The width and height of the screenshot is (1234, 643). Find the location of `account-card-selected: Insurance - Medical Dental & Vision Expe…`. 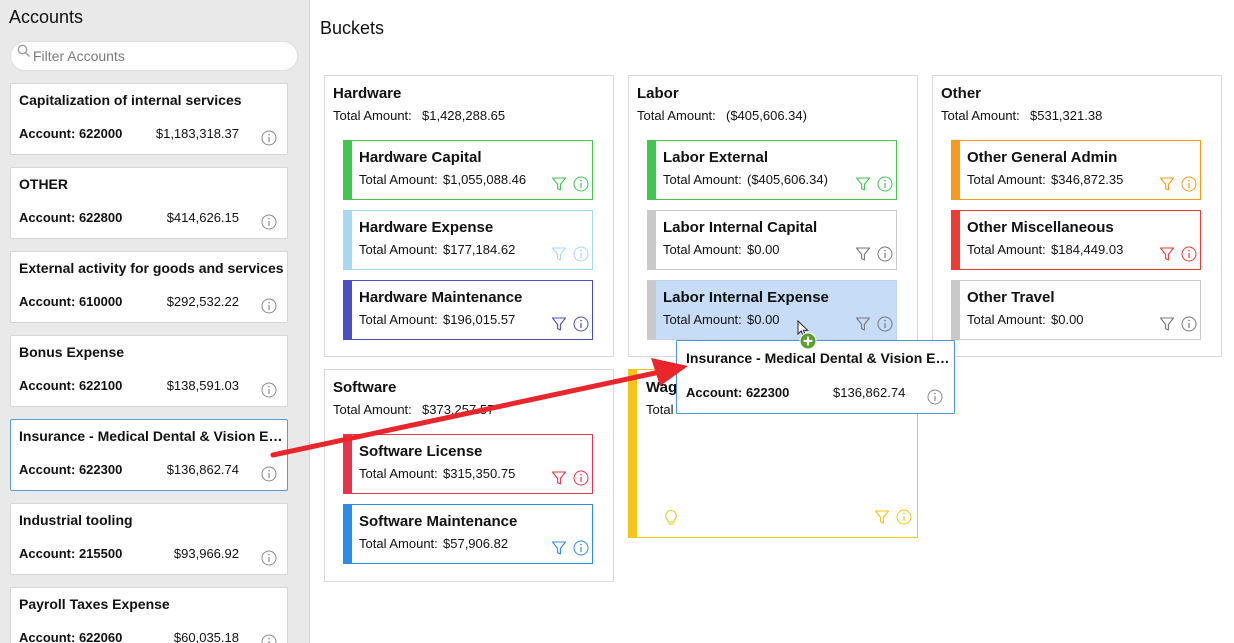

account-card-selected: Insurance - Medical Dental & Vision Expe… is located at coordinates (149, 455).